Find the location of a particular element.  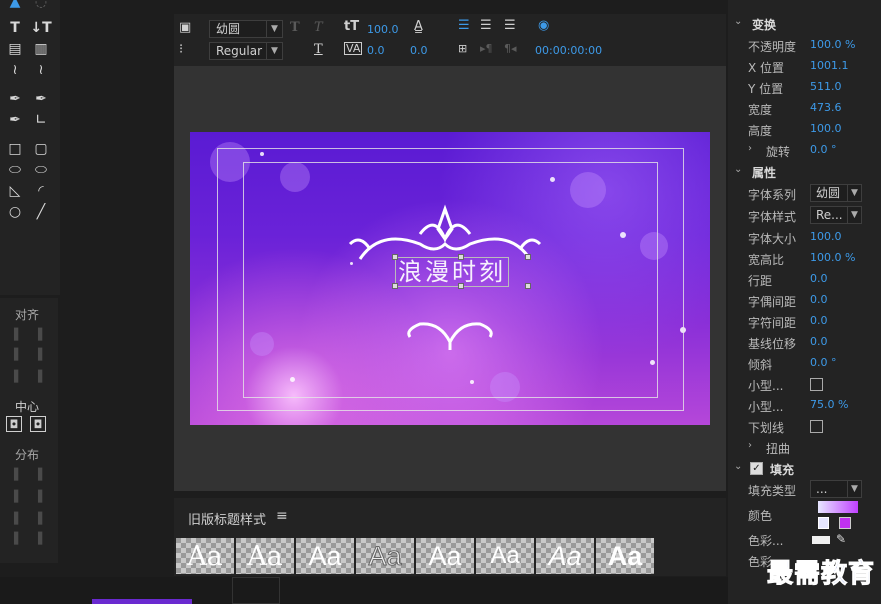

align-bottom-icon: ▐ is located at coordinates (38, 376).